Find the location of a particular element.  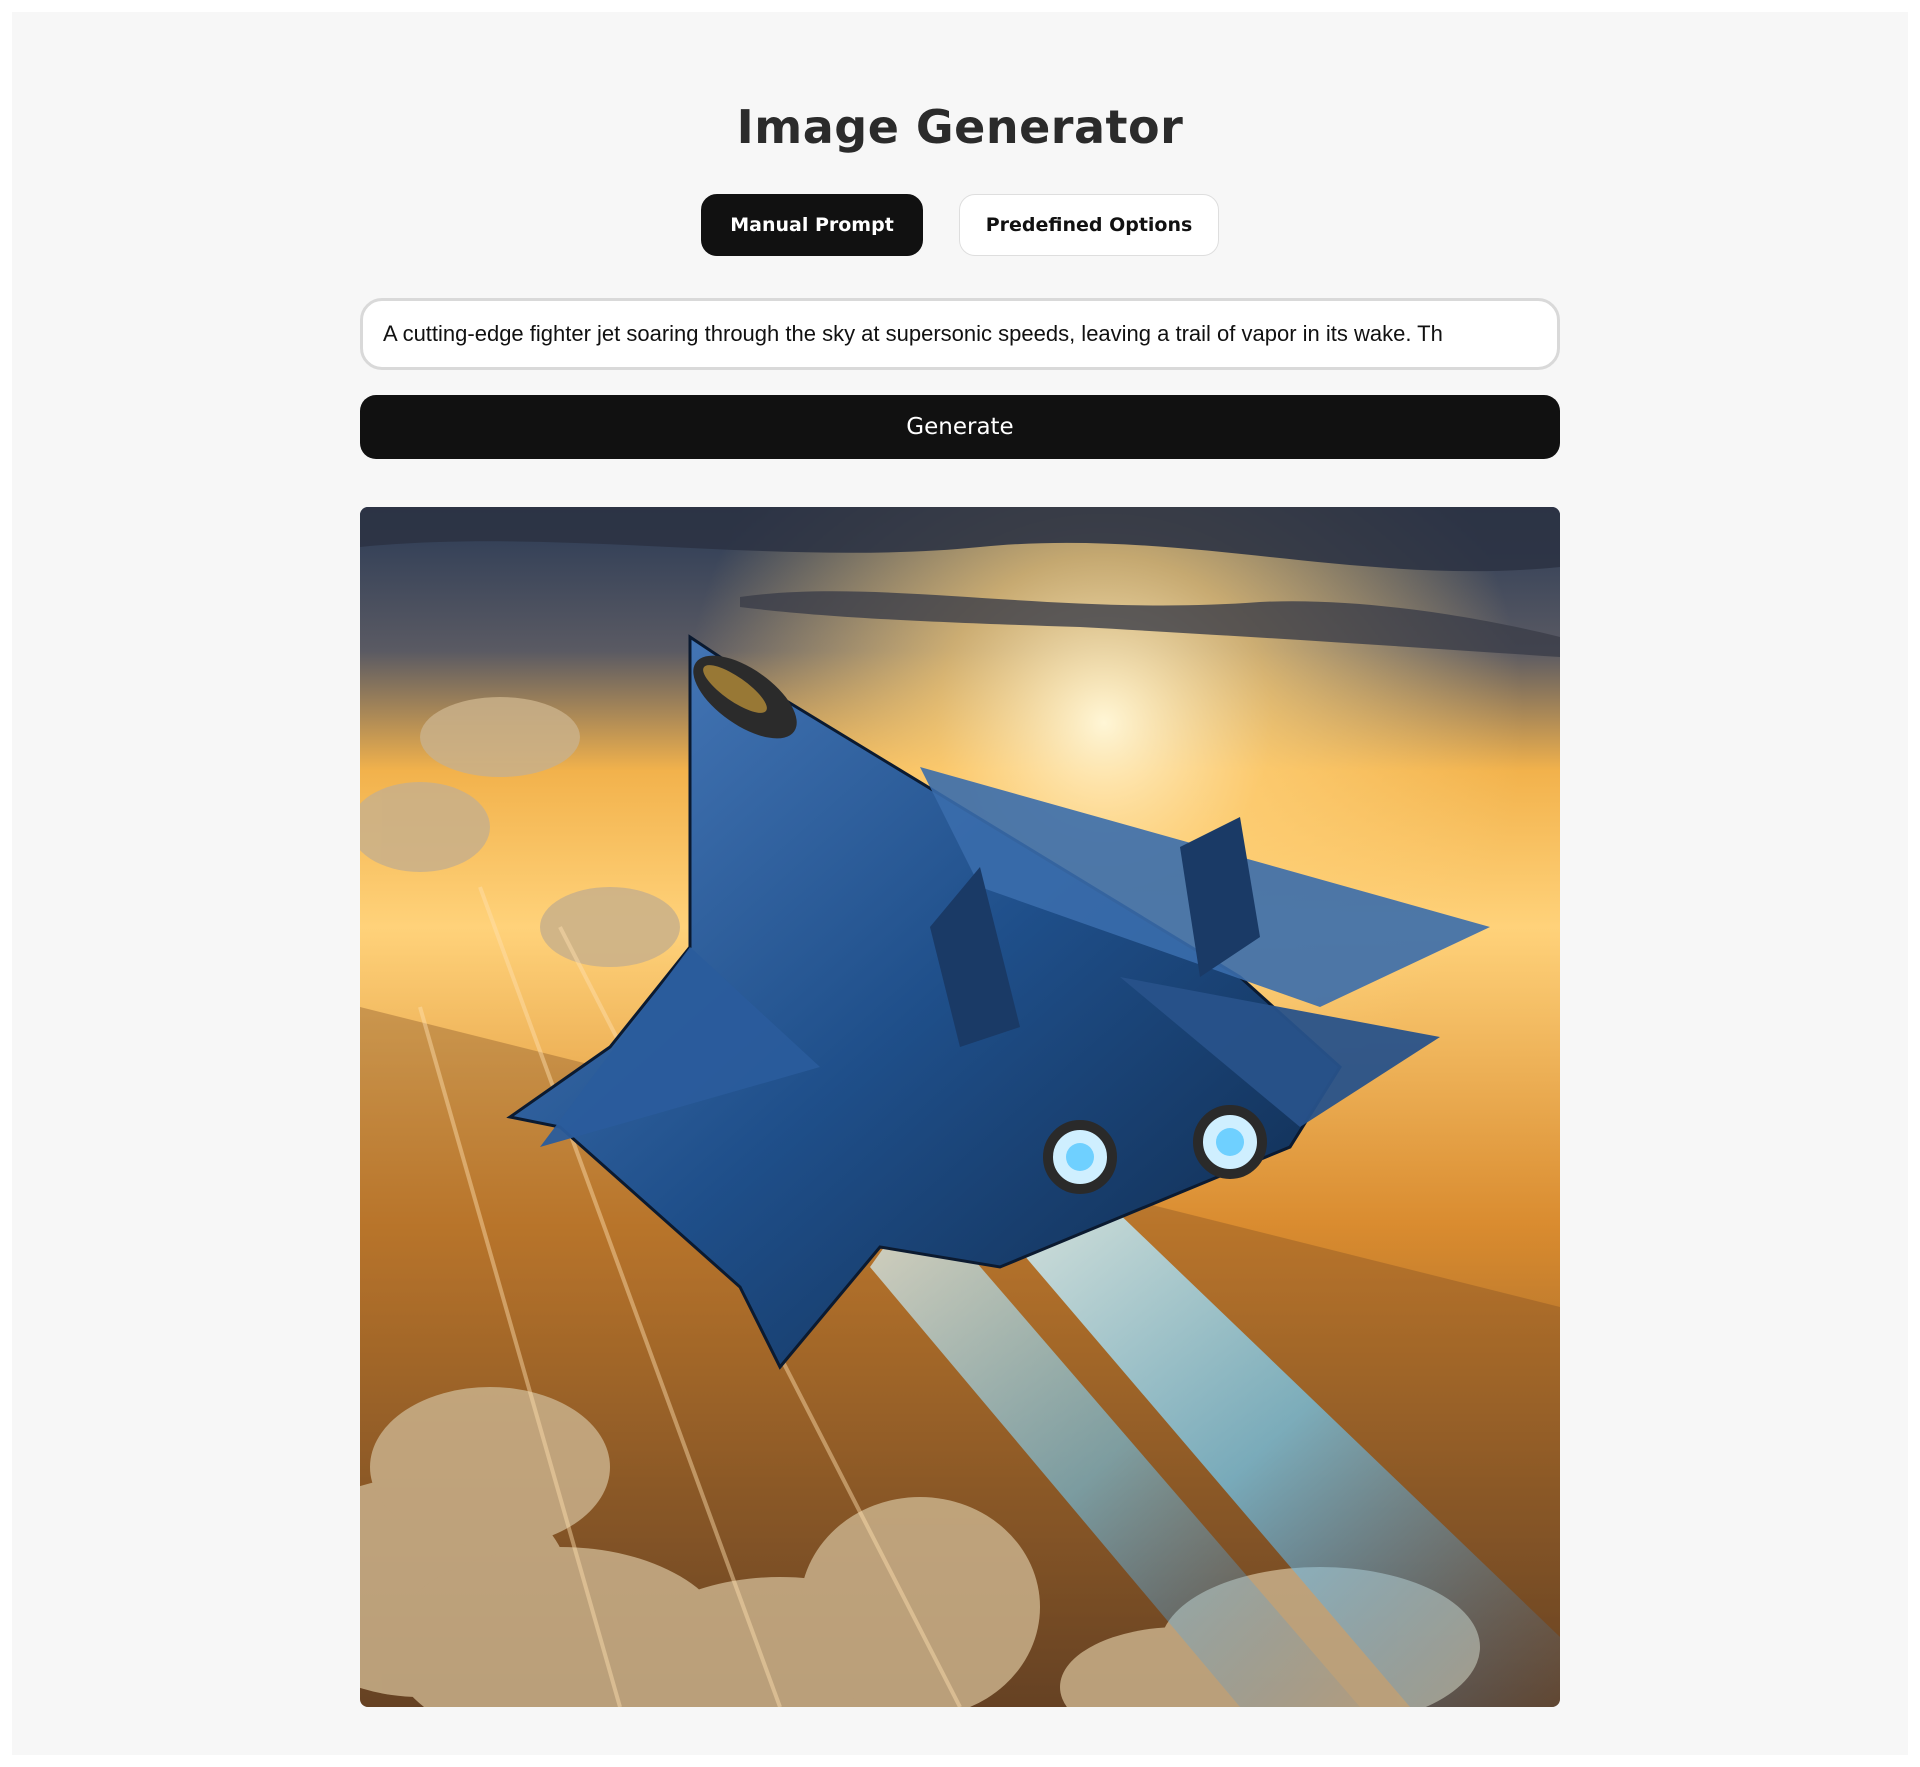

prompt-input is located at coordinates (960, 334).